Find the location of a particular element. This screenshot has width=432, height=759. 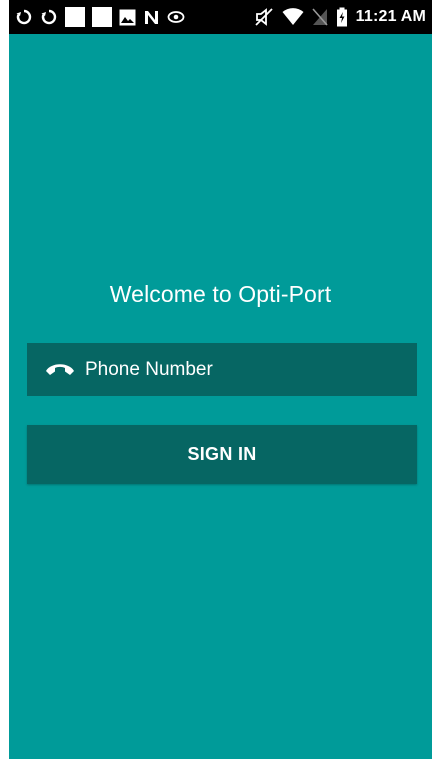

phone-number-field: Phone Number is located at coordinates (222, 369).